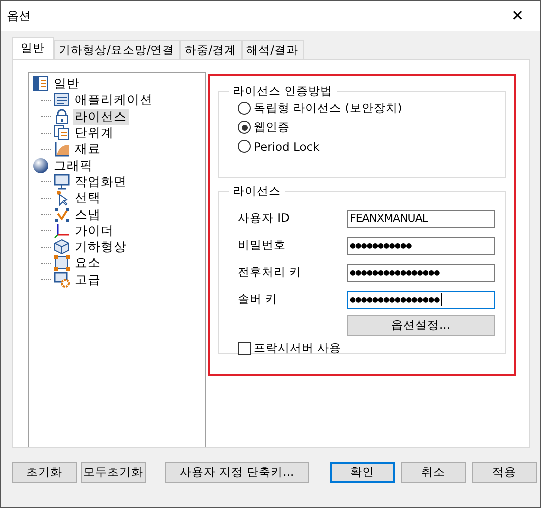 The width and height of the screenshot is (541, 508). Describe the element at coordinates (433, 472) in the screenshot. I see `dialog-button: 취소` at that location.